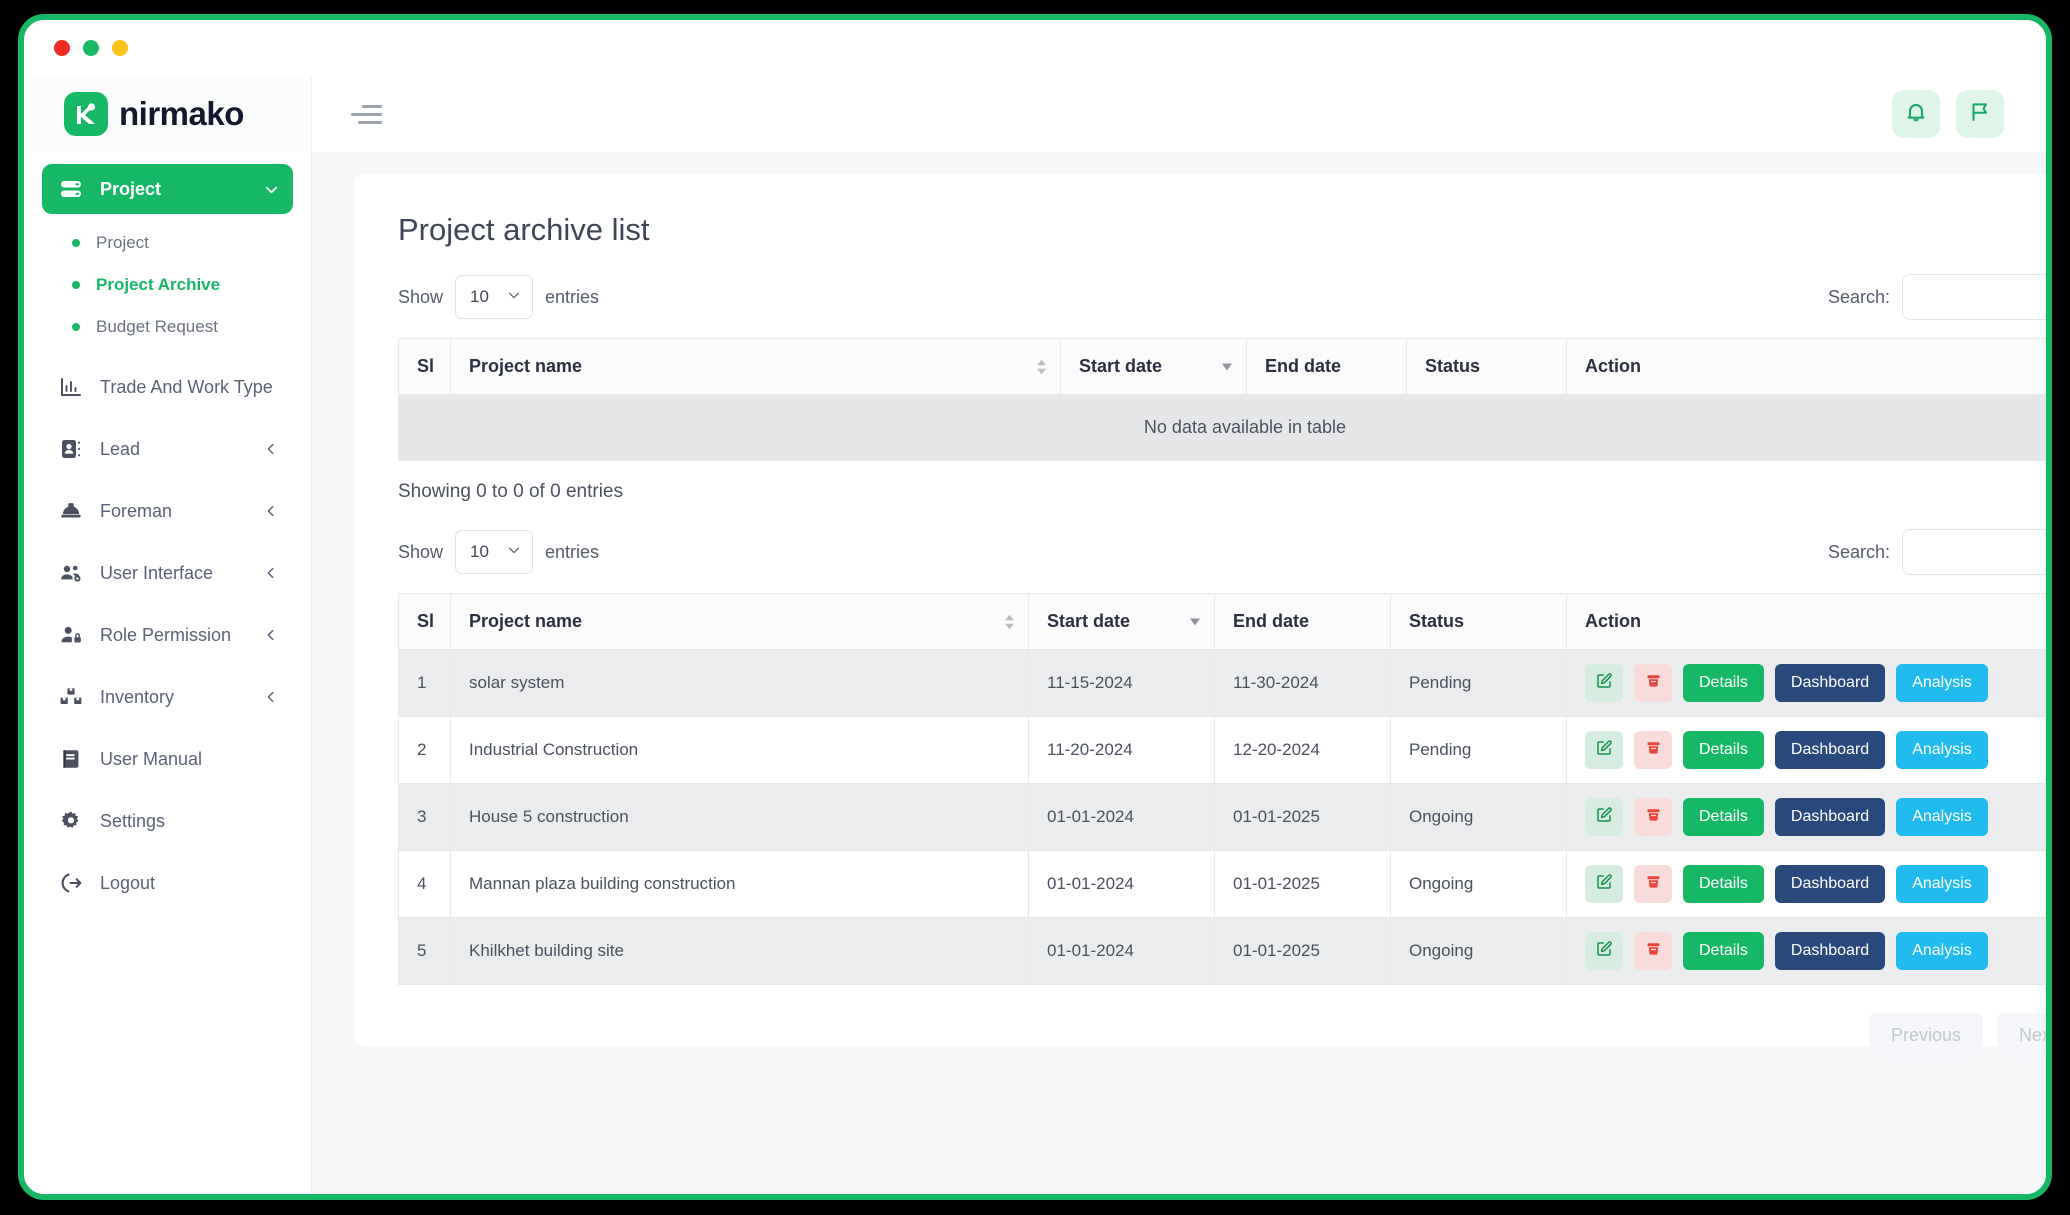 The image size is (2070, 1215). I want to click on window-maximize-button, so click(91, 48).